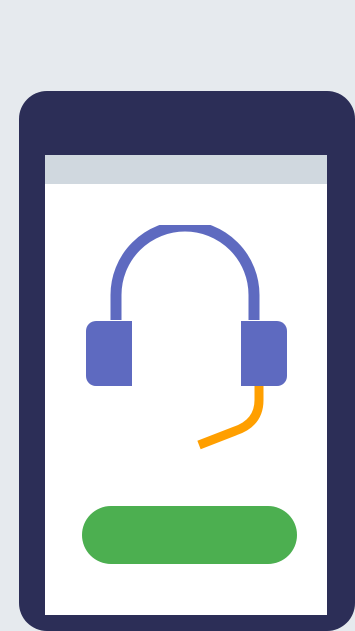 The width and height of the screenshot is (355, 631). I want to click on microphone-boom, so click(230, 418).